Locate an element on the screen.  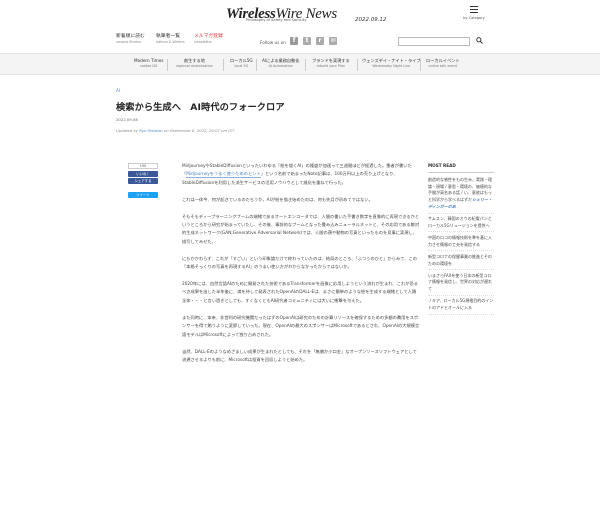
most-read-item: サムスン、韓国のカウの紀電パンとローカル5Gリュージョンを提供へ is located at coordinates (461, 224).